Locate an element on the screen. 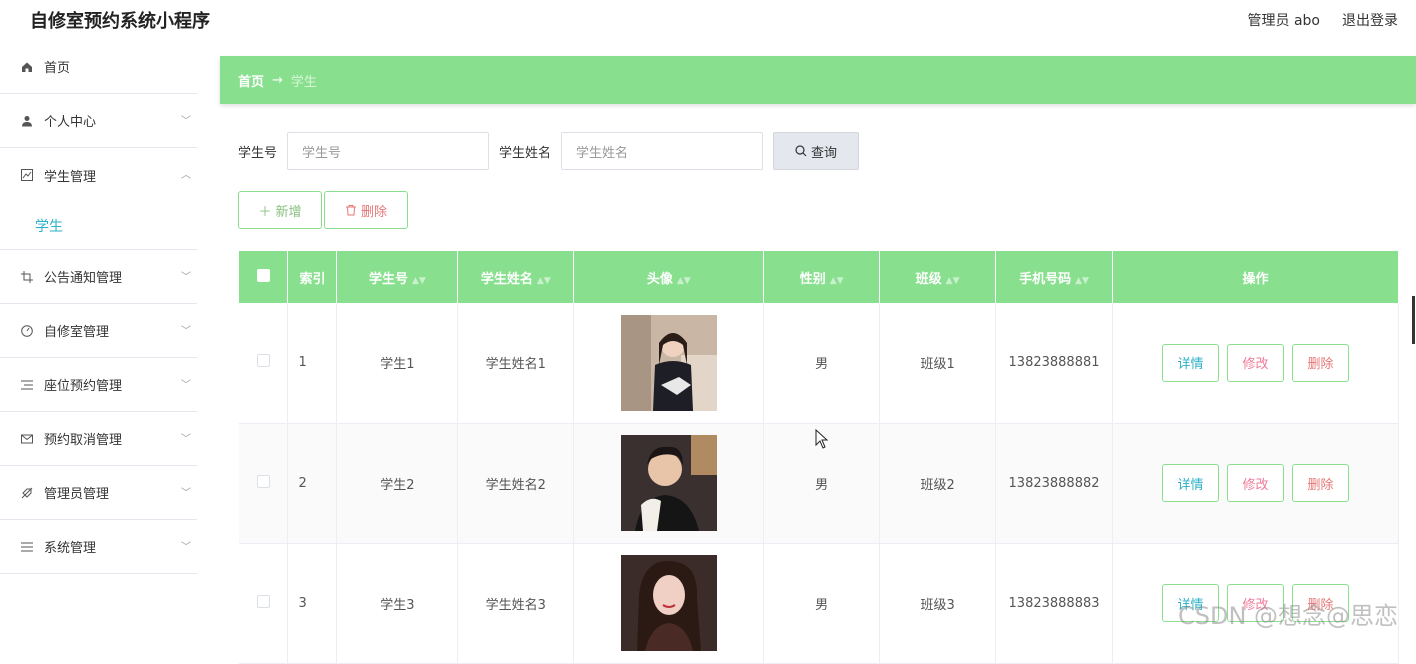 The height and width of the screenshot is (664, 1416). sidebar-item-study-room-management: 自修室管理 ﹀ is located at coordinates (98, 331).